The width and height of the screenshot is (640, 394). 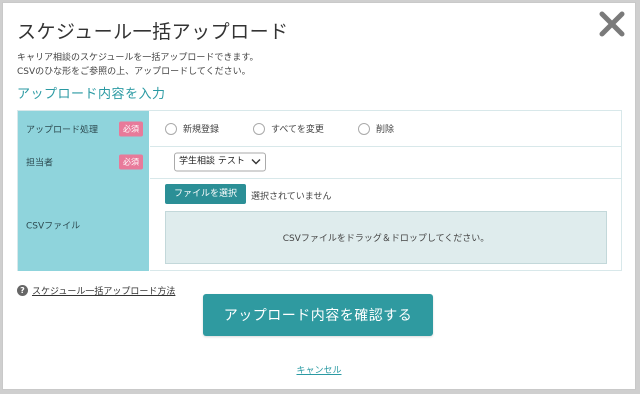 I want to click on upload-process-radio-group: 新規登録 すべてを変更 削除, so click(x=385, y=129).